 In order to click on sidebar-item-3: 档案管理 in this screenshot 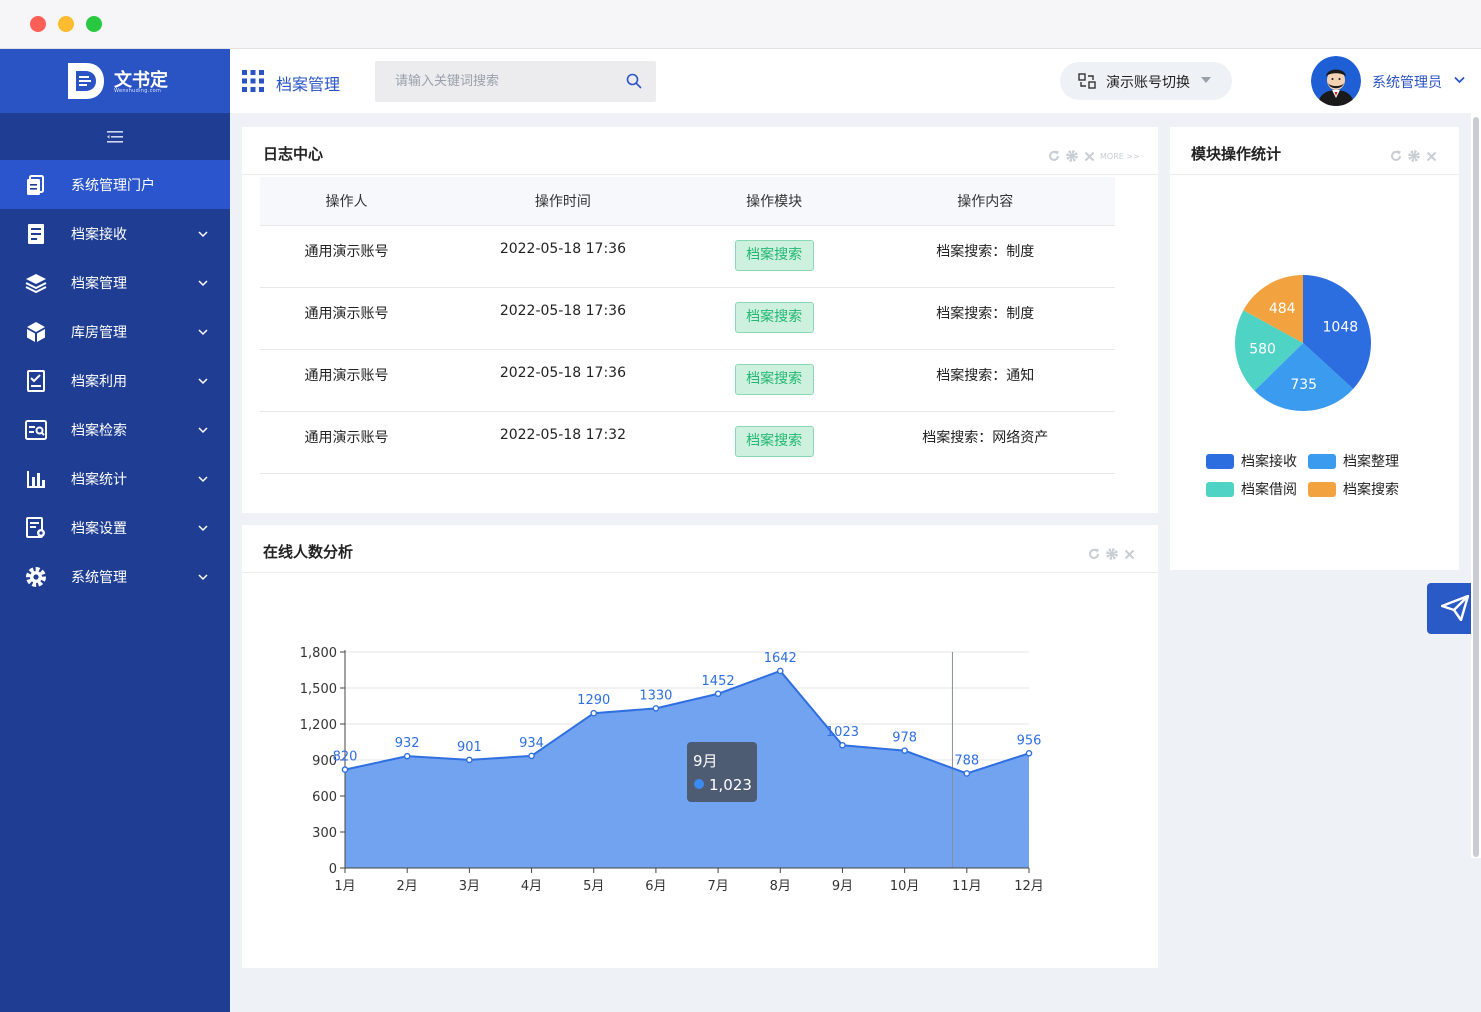, I will do `click(115, 282)`.